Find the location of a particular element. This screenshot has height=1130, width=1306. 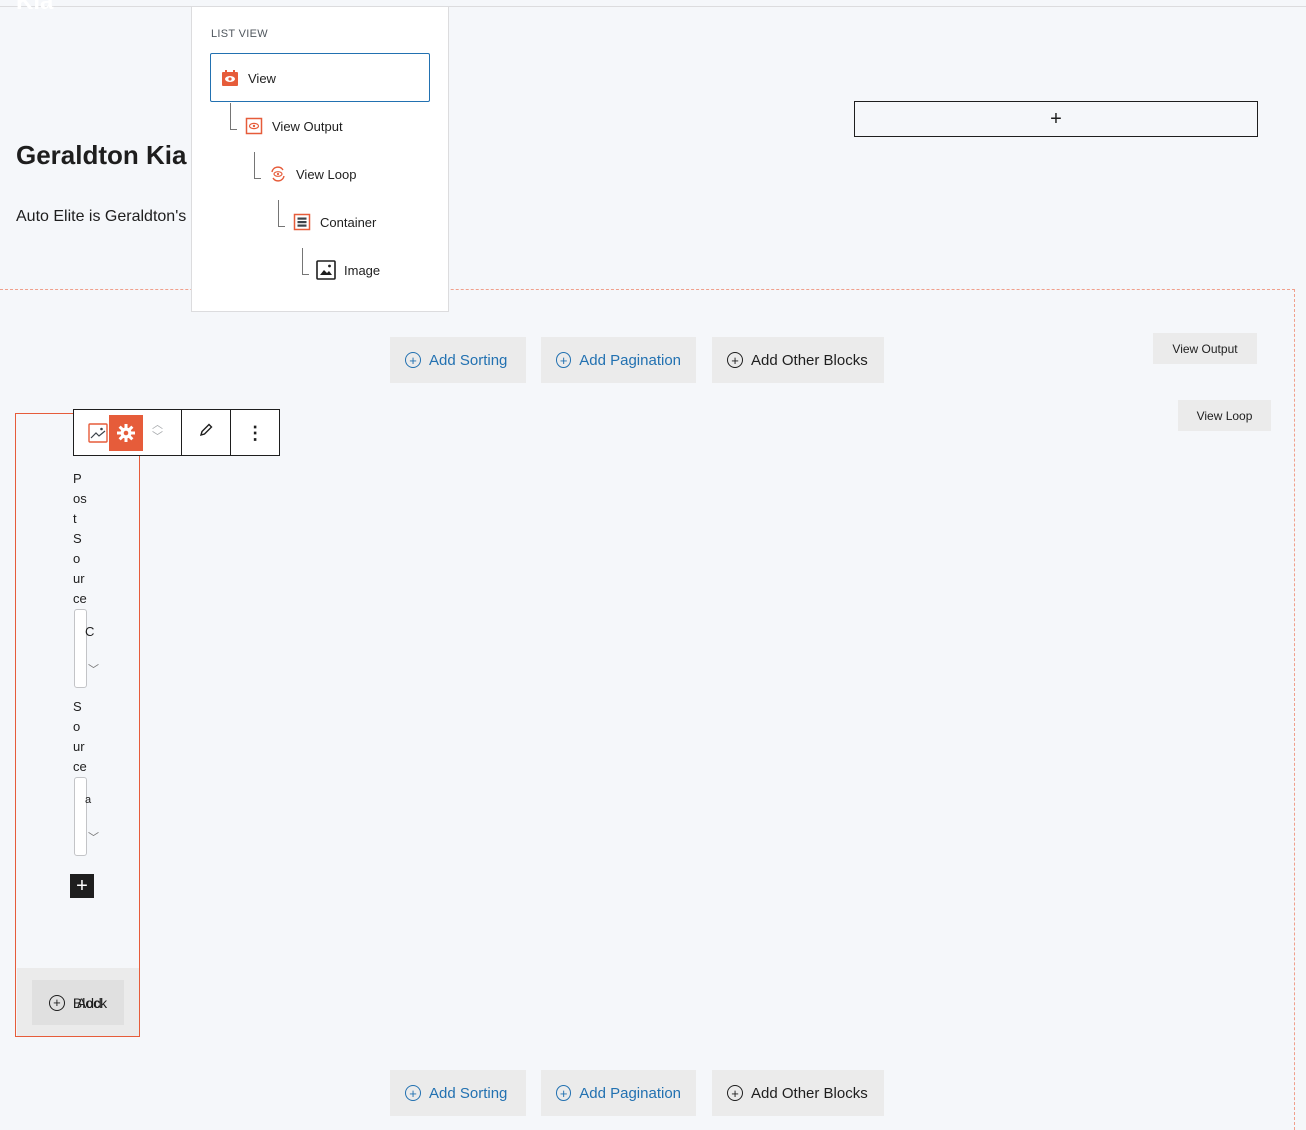

list-item-label: View is located at coordinates (262, 78).